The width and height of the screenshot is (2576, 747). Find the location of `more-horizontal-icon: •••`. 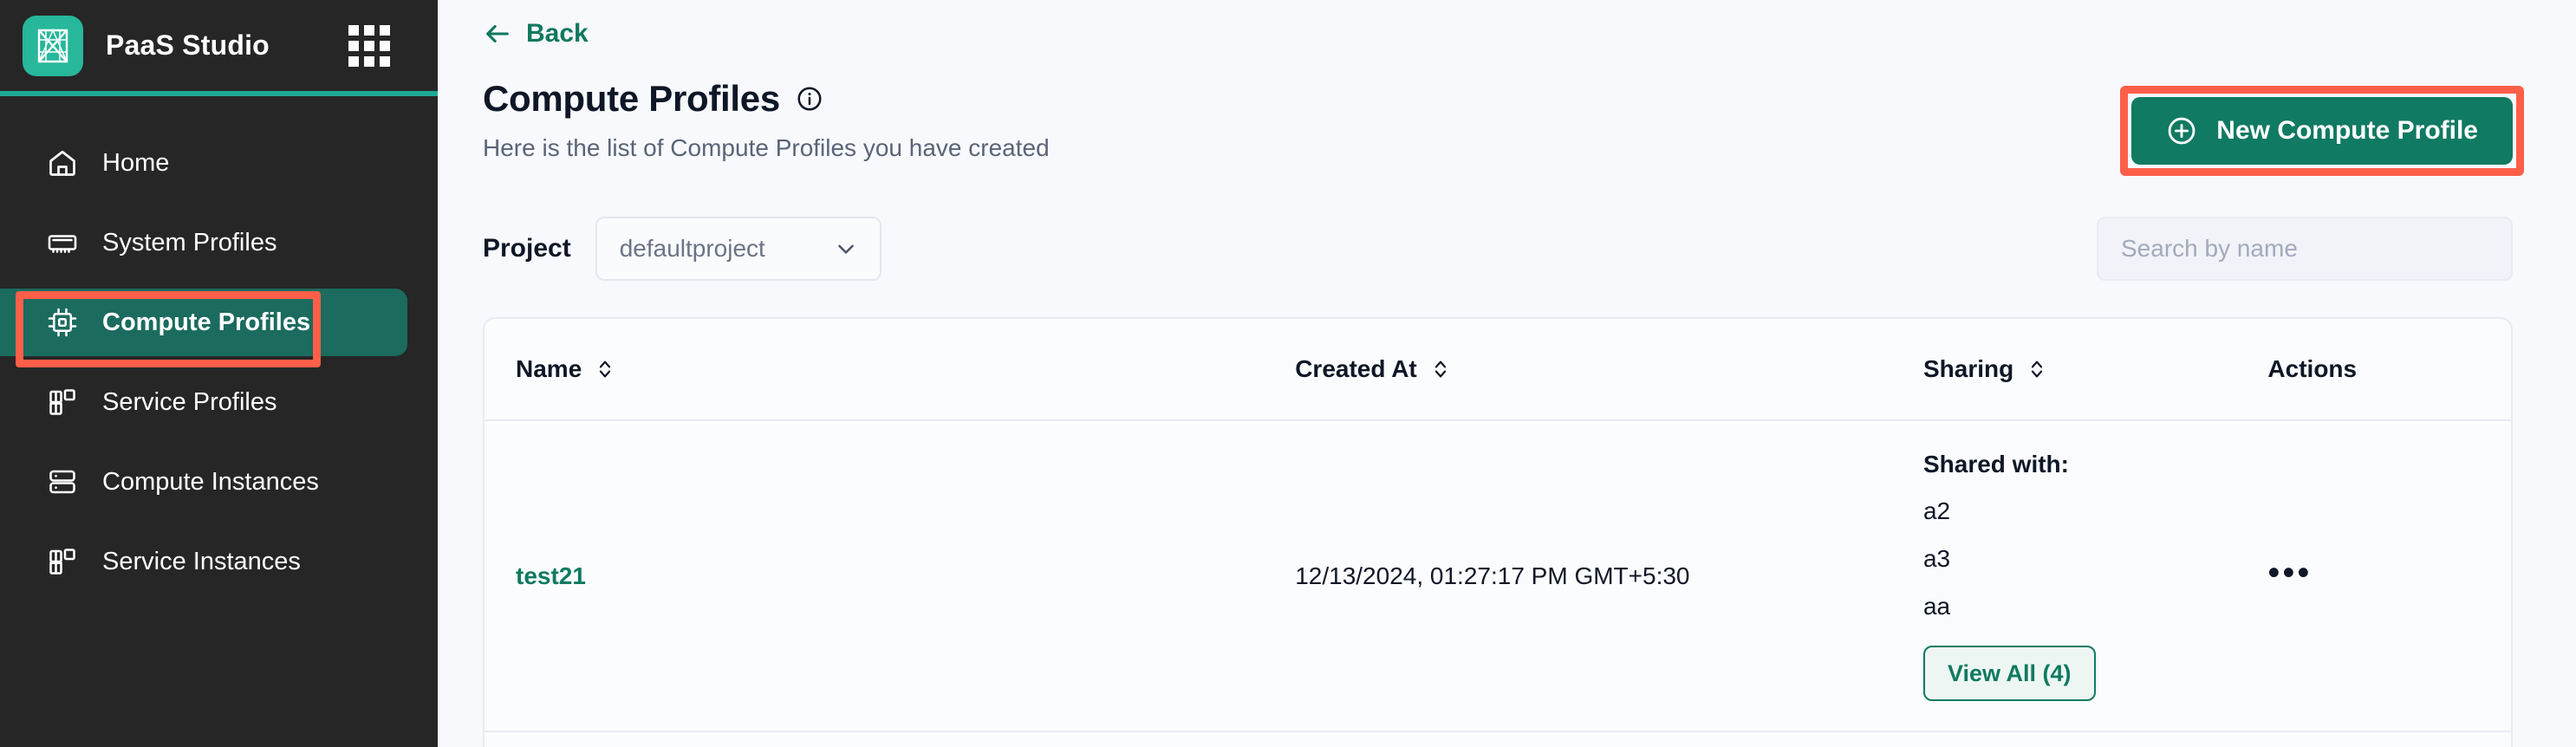

more-horizontal-icon: ••• is located at coordinates (2289, 572).